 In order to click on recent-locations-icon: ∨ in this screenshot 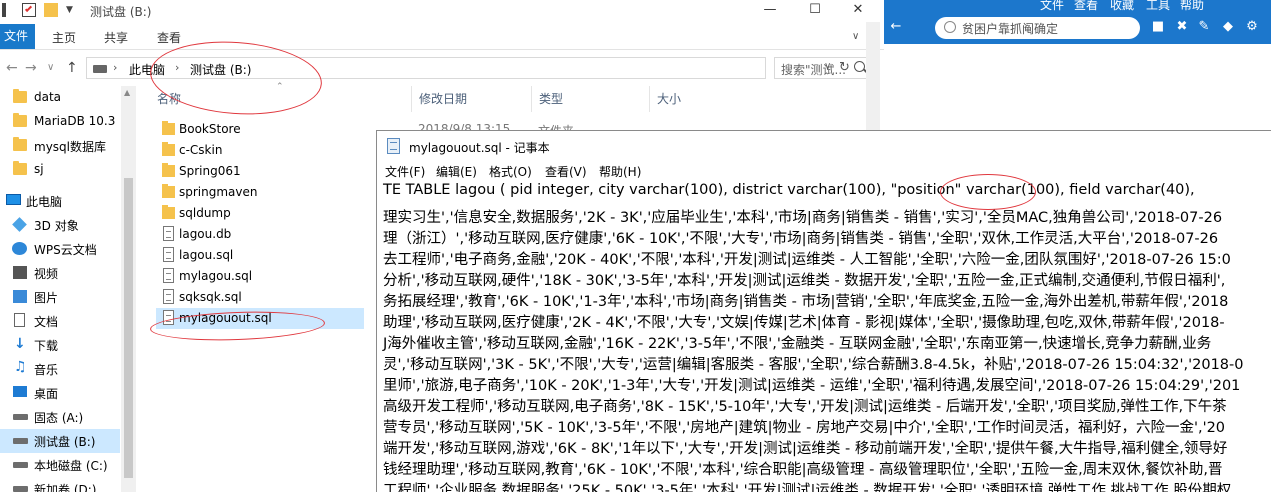, I will do `click(50, 67)`.